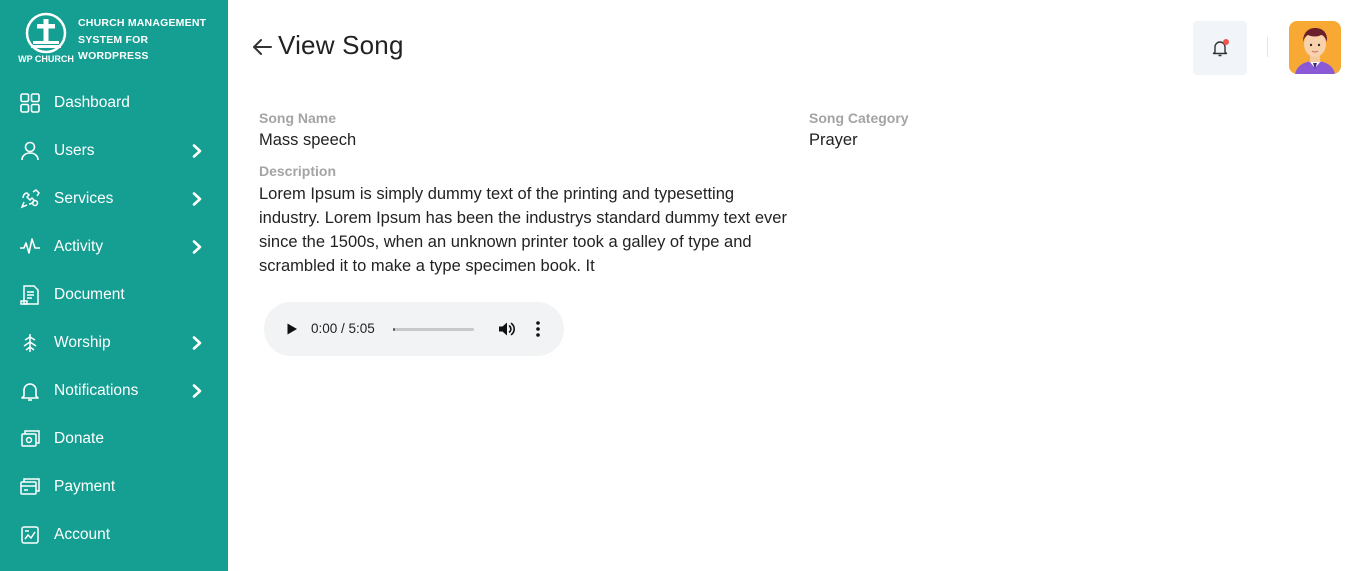  Describe the element at coordinates (859, 118) in the screenshot. I see `song-category-label: Song Category` at that location.